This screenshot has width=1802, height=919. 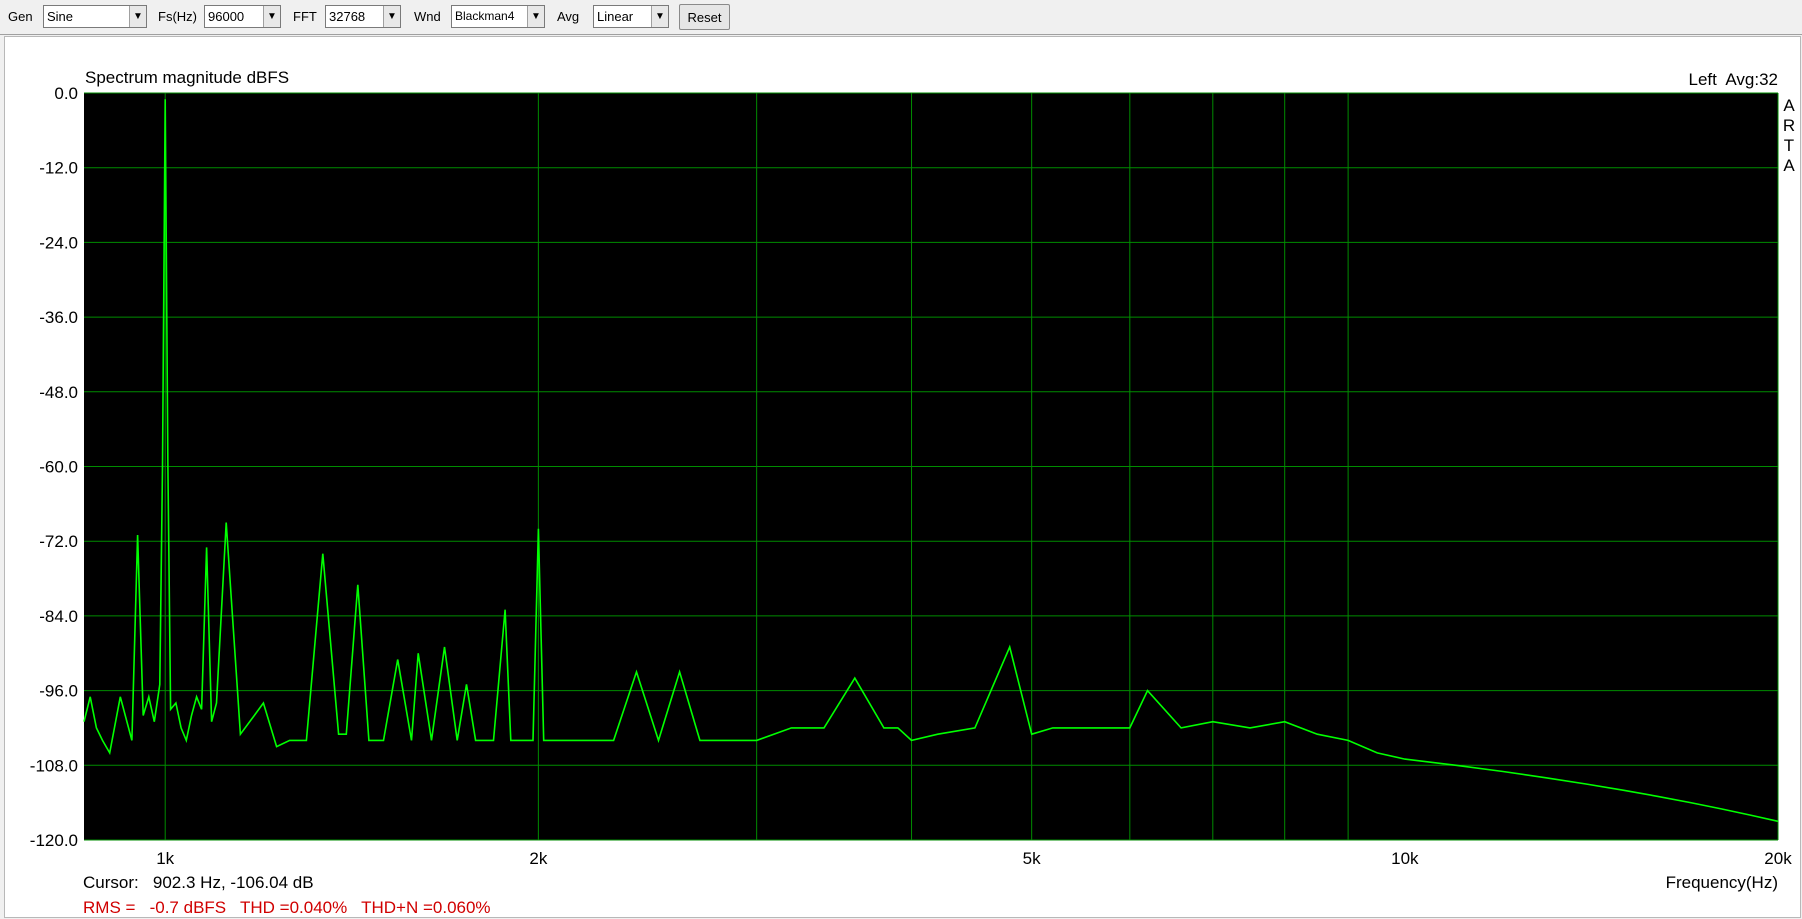 What do you see at coordinates (538, 858) in the screenshot?
I see `x-tick-label: 2k` at bounding box center [538, 858].